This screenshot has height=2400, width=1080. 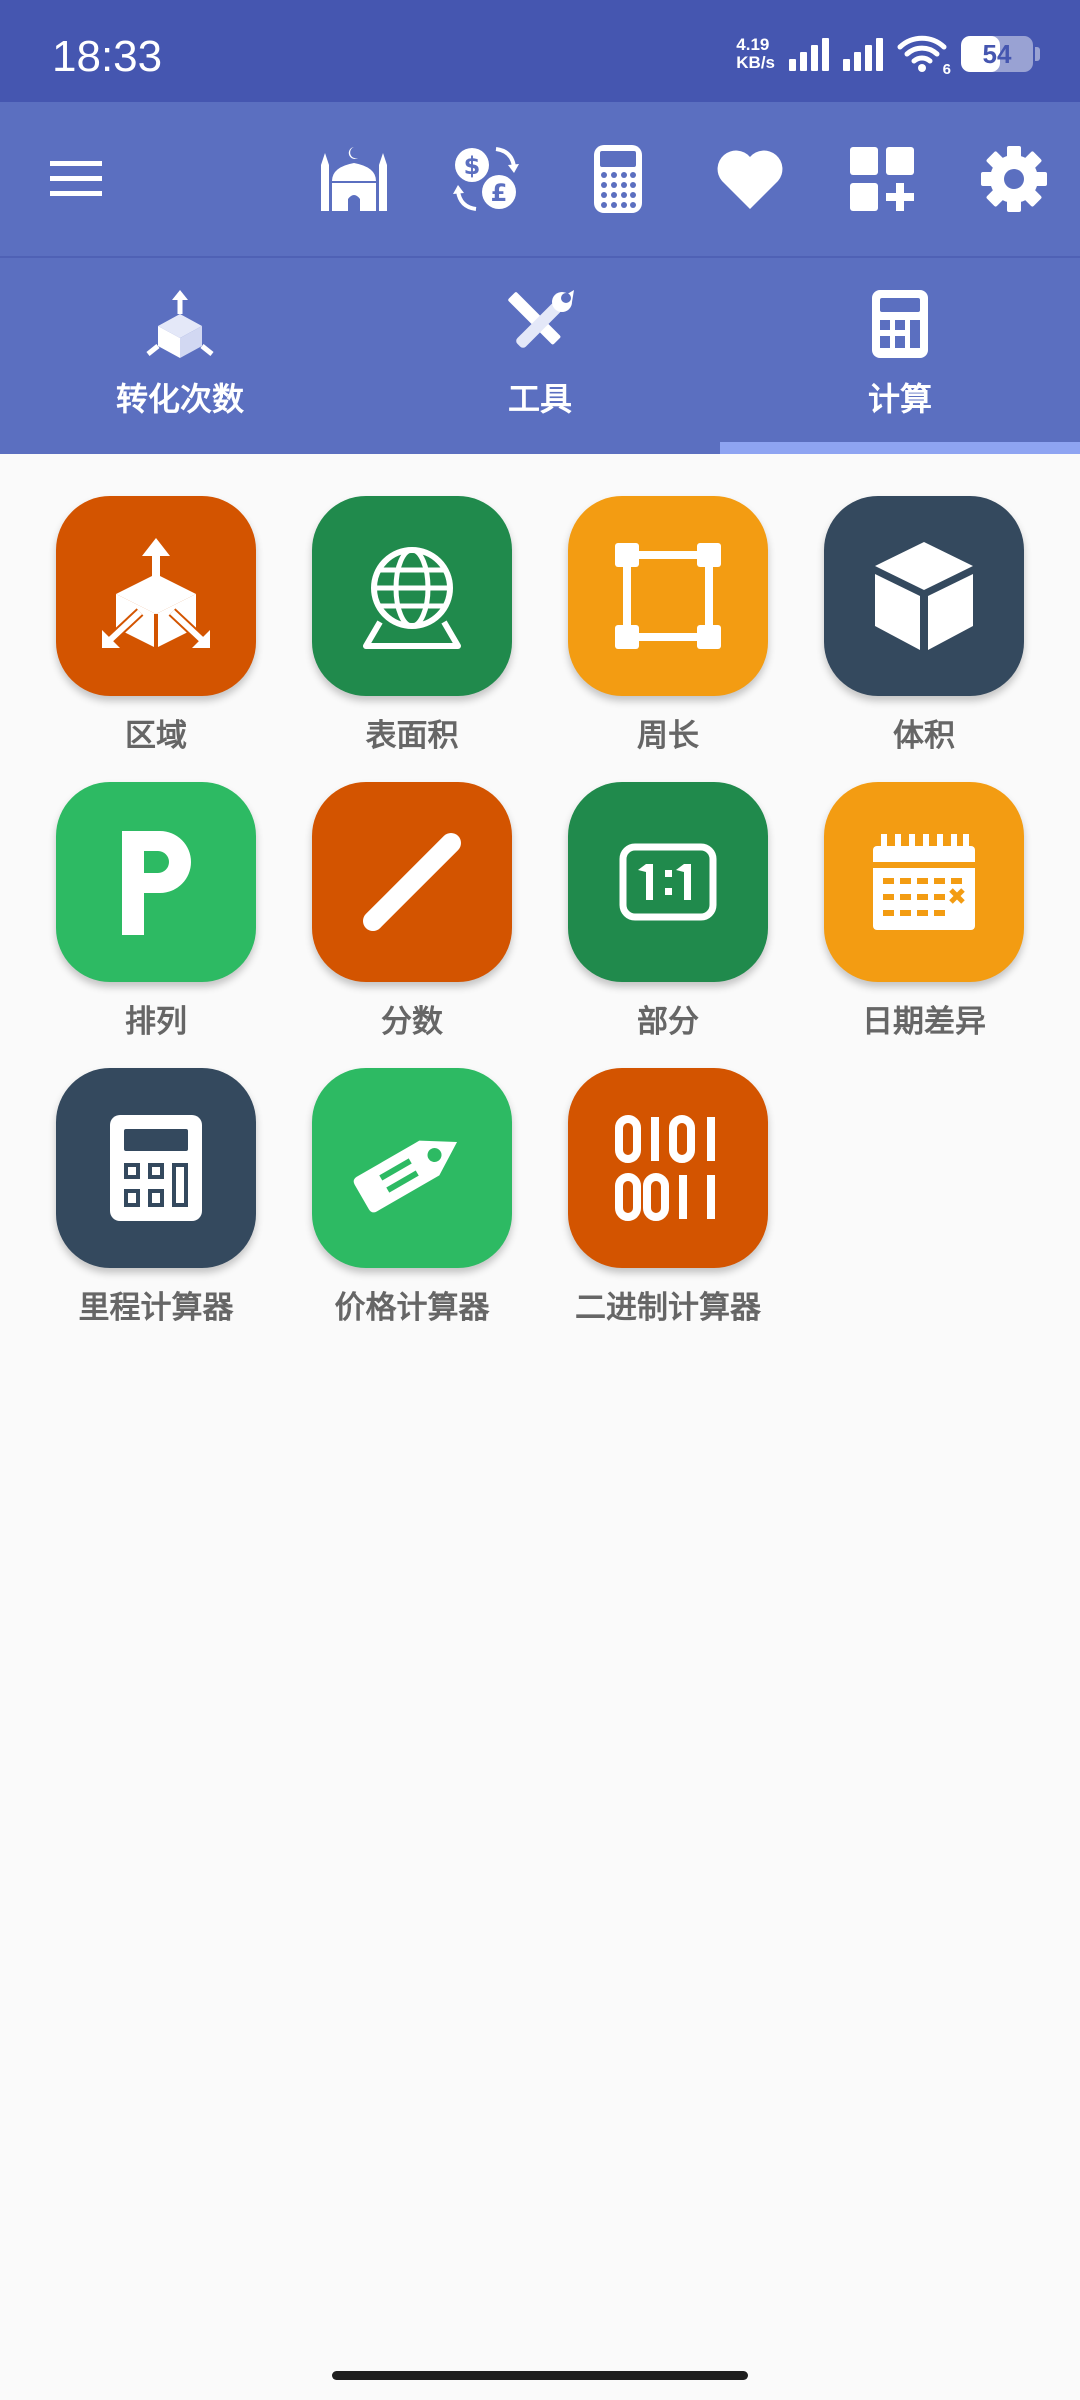 What do you see at coordinates (541, 319) in the screenshot?
I see `tools-icon` at bounding box center [541, 319].